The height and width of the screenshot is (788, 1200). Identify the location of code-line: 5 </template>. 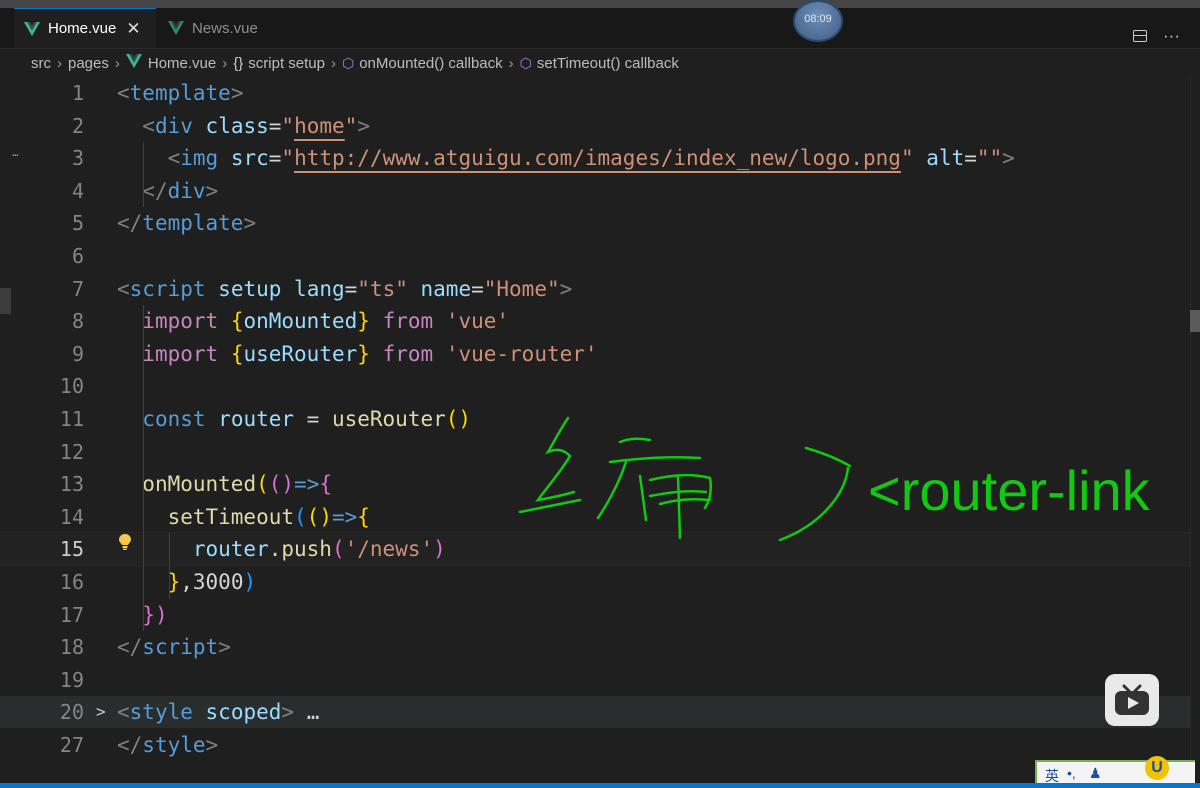
(595, 223).